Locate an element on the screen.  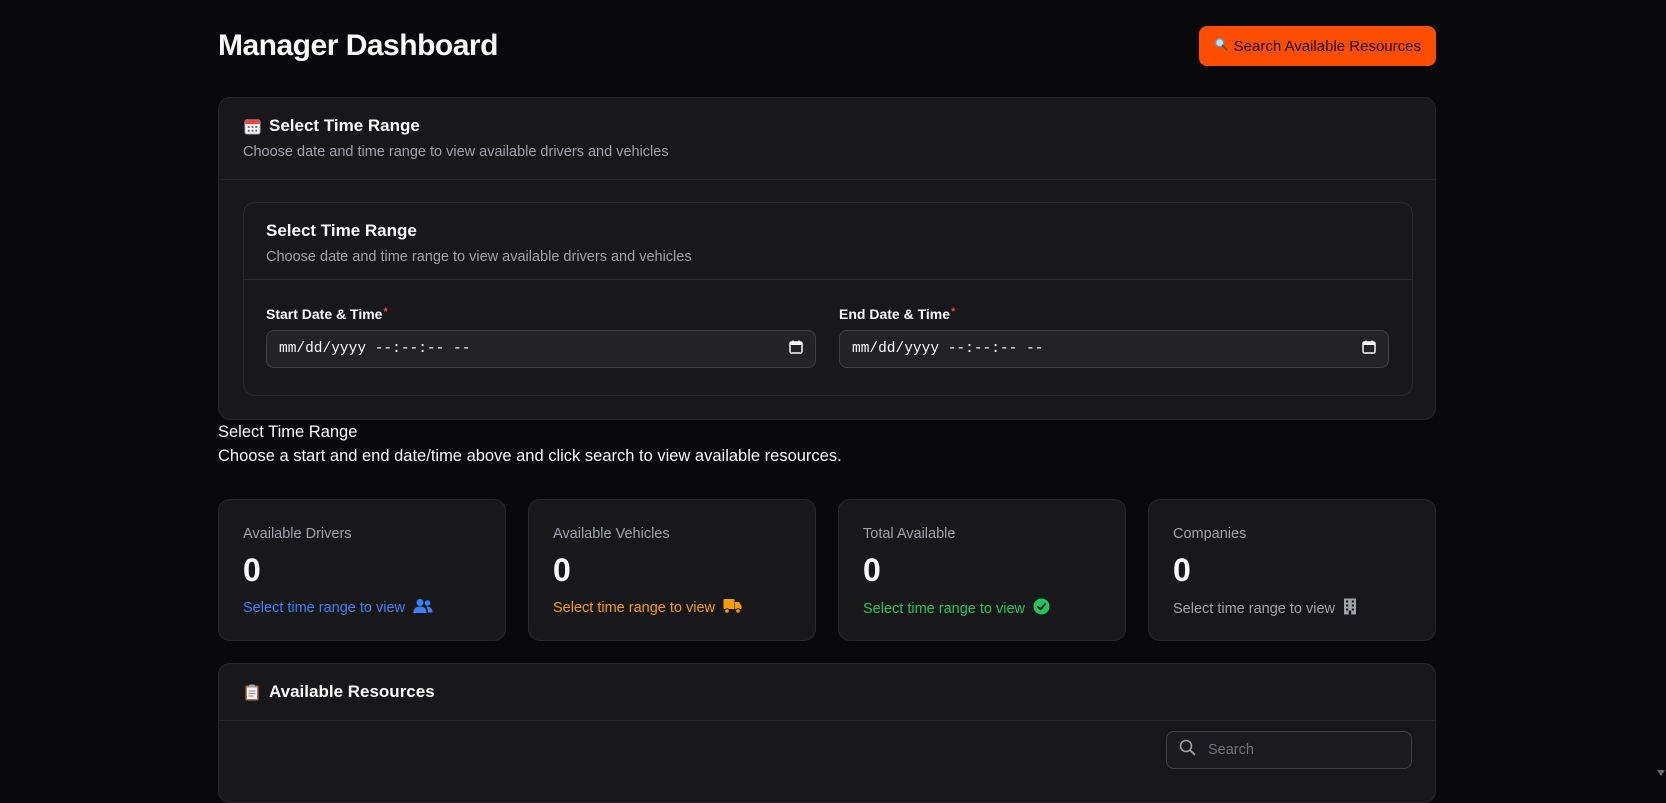
end-datetime-input: mm/dd/yyyy --:--:-- -- is located at coordinates (1114, 349).